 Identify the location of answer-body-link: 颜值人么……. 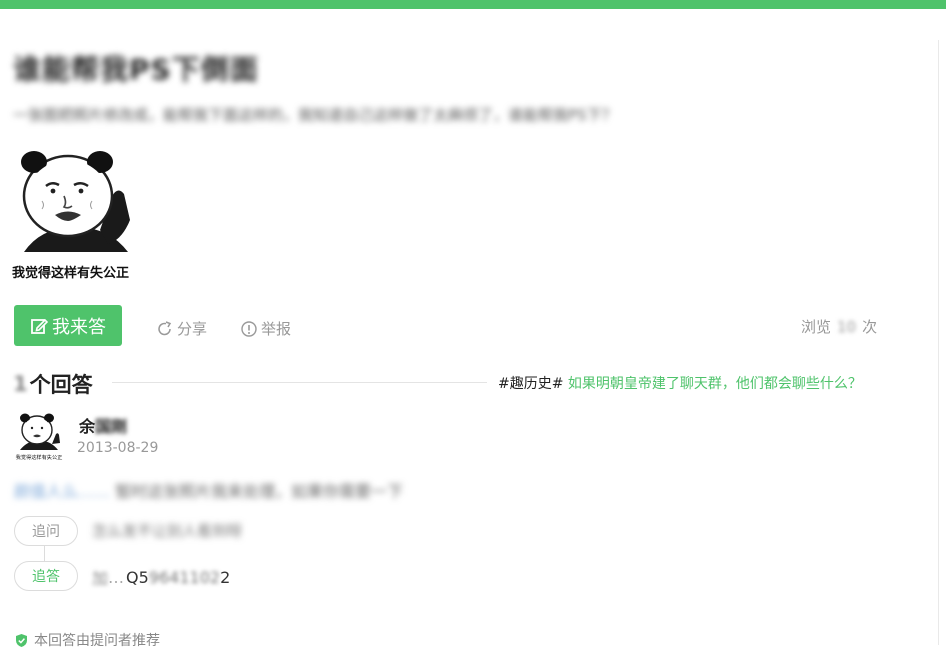
(62, 491).